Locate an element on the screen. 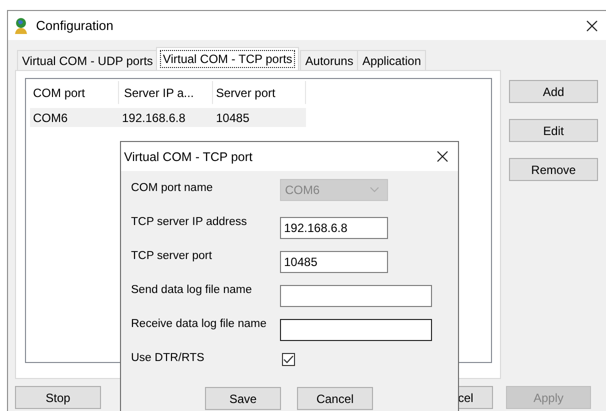 The image size is (606, 411). field-label: Send data log file name is located at coordinates (192, 289).